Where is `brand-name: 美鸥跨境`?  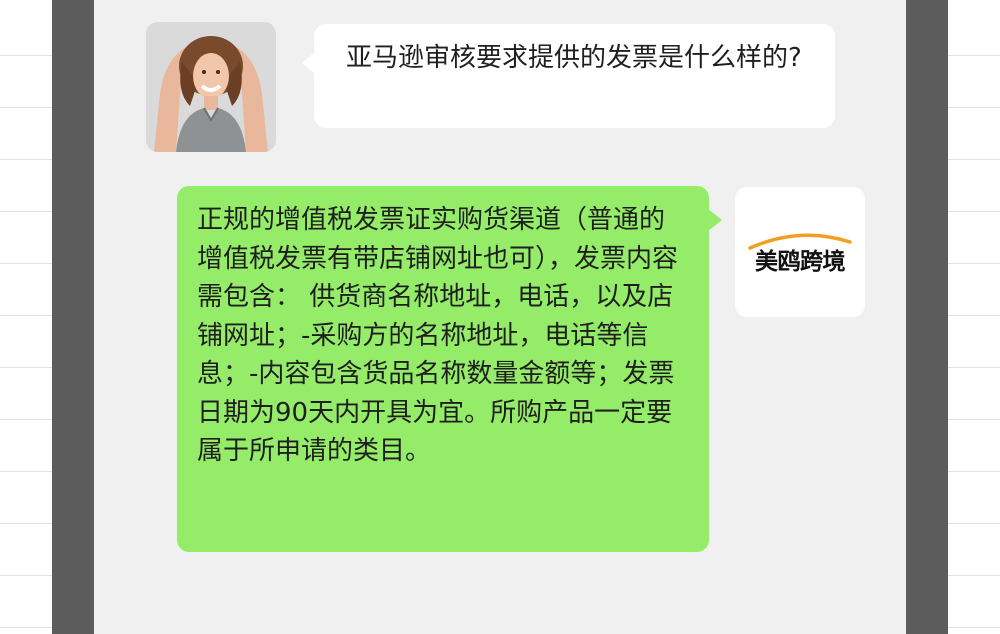 brand-name: 美鸥跨境 is located at coordinates (800, 262).